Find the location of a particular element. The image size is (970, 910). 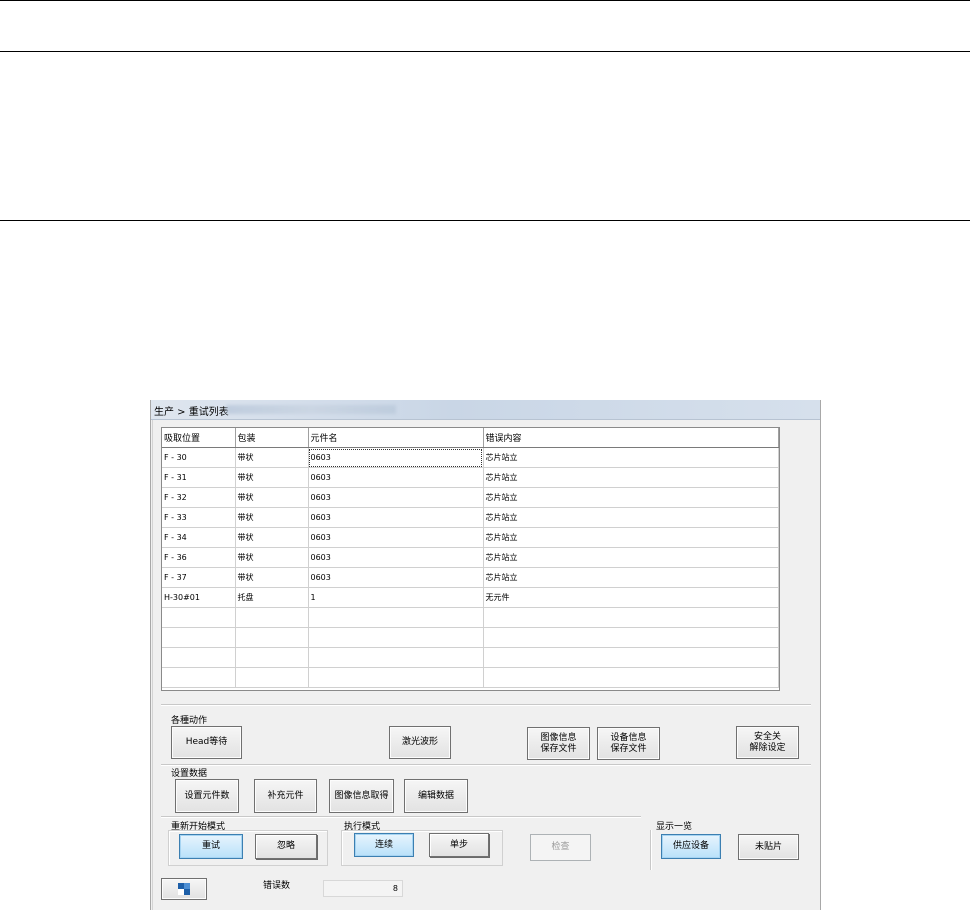

cell-pick-position: F - 36 is located at coordinates (199, 557).